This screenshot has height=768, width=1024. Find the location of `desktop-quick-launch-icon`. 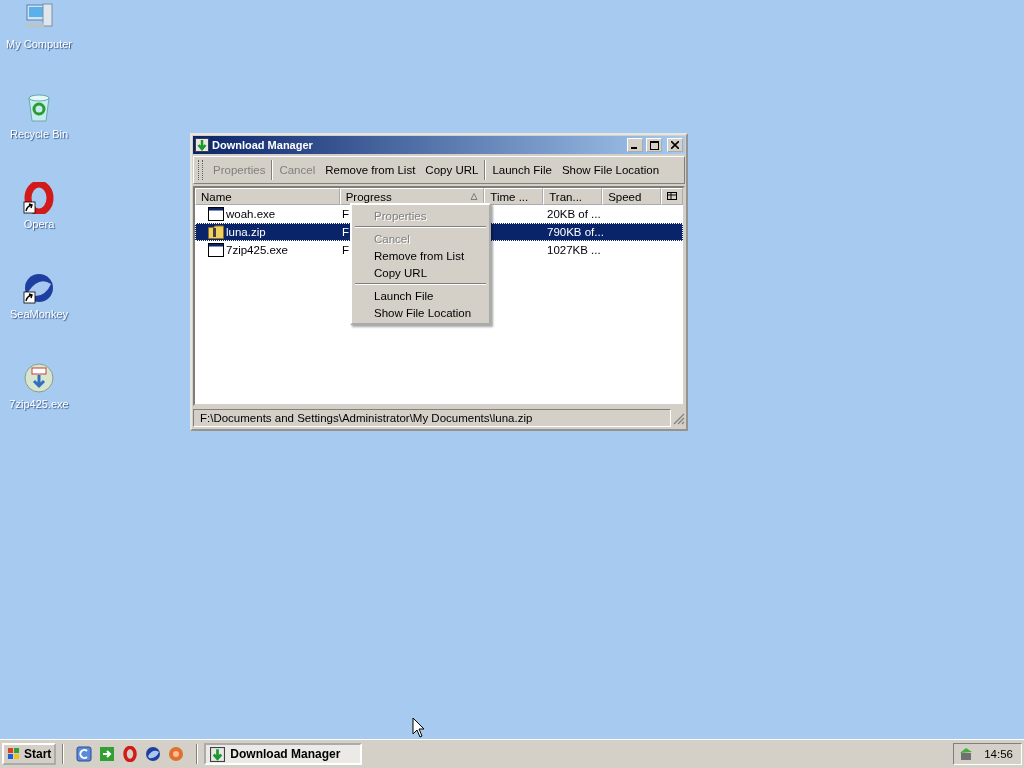

desktop-quick-launch-icon is located at coordinates (84, 754).